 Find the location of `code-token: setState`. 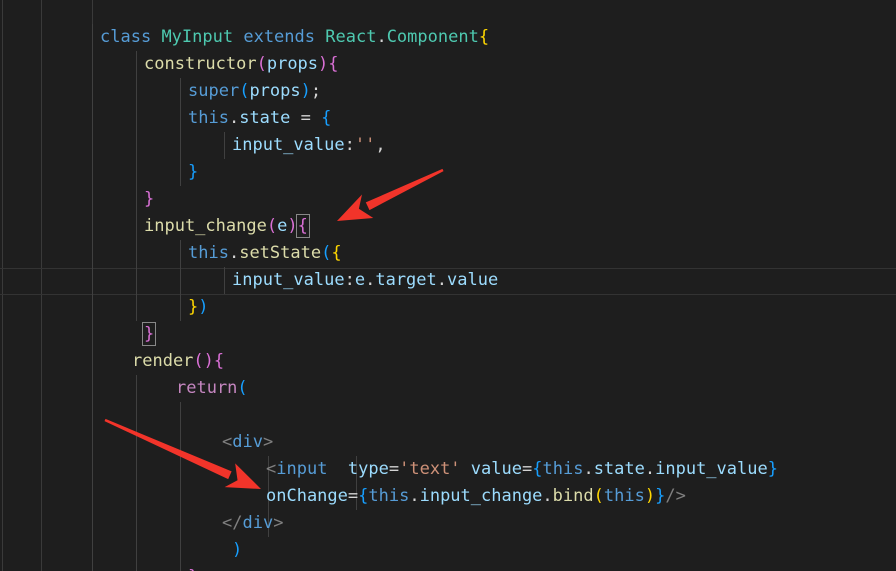

code-token: setState is located at coordinates (280, 253).